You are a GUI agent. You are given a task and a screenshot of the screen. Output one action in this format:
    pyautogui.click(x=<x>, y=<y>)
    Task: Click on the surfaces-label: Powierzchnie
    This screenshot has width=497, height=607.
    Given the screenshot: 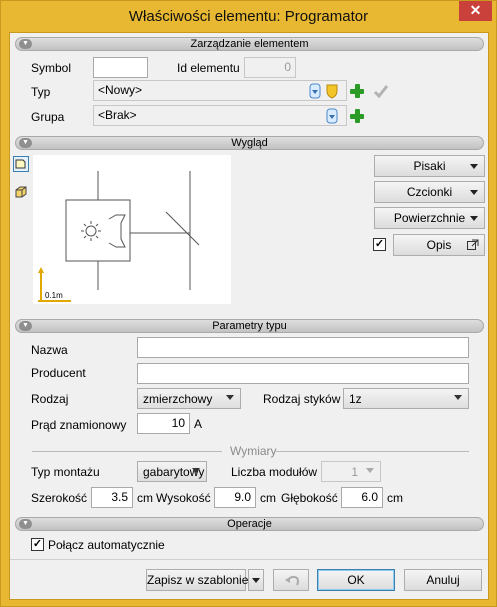 What is the action you would take?
    pyautogui.click(x=429, y=218)
    